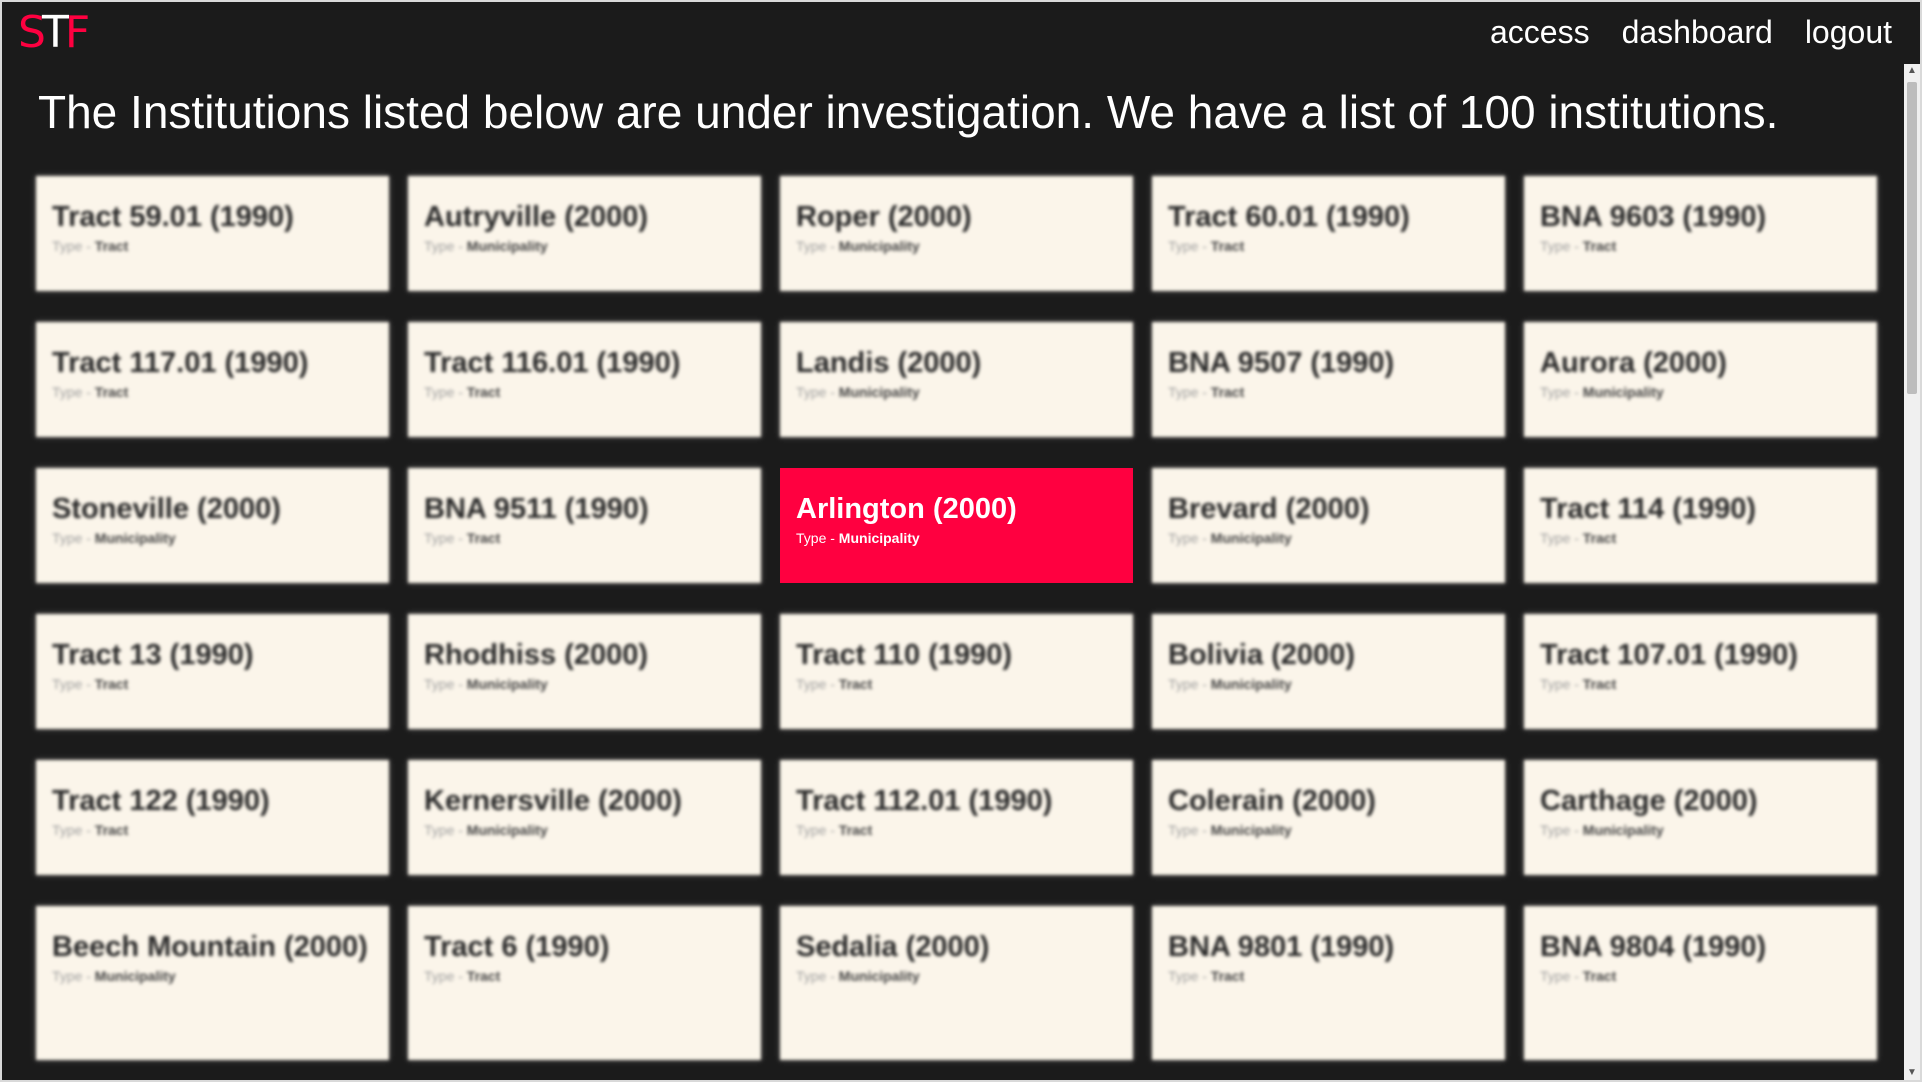 The height and width of the screenshot is (1082, 1922). Describe the element at coordinates (1700, 379) in the screenshot. I see `institution-card: Aurora (2000) Type - Municipality` at that location.